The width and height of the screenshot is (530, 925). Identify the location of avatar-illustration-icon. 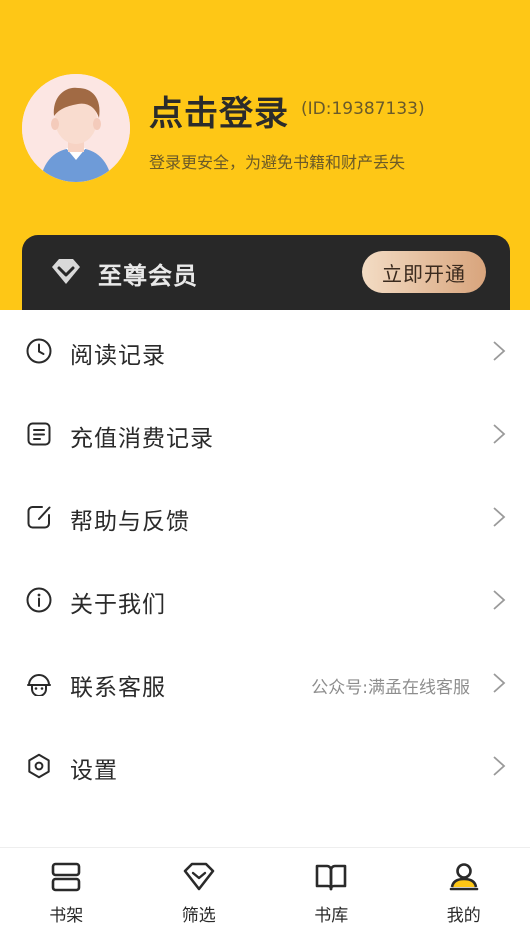
(76, 128).